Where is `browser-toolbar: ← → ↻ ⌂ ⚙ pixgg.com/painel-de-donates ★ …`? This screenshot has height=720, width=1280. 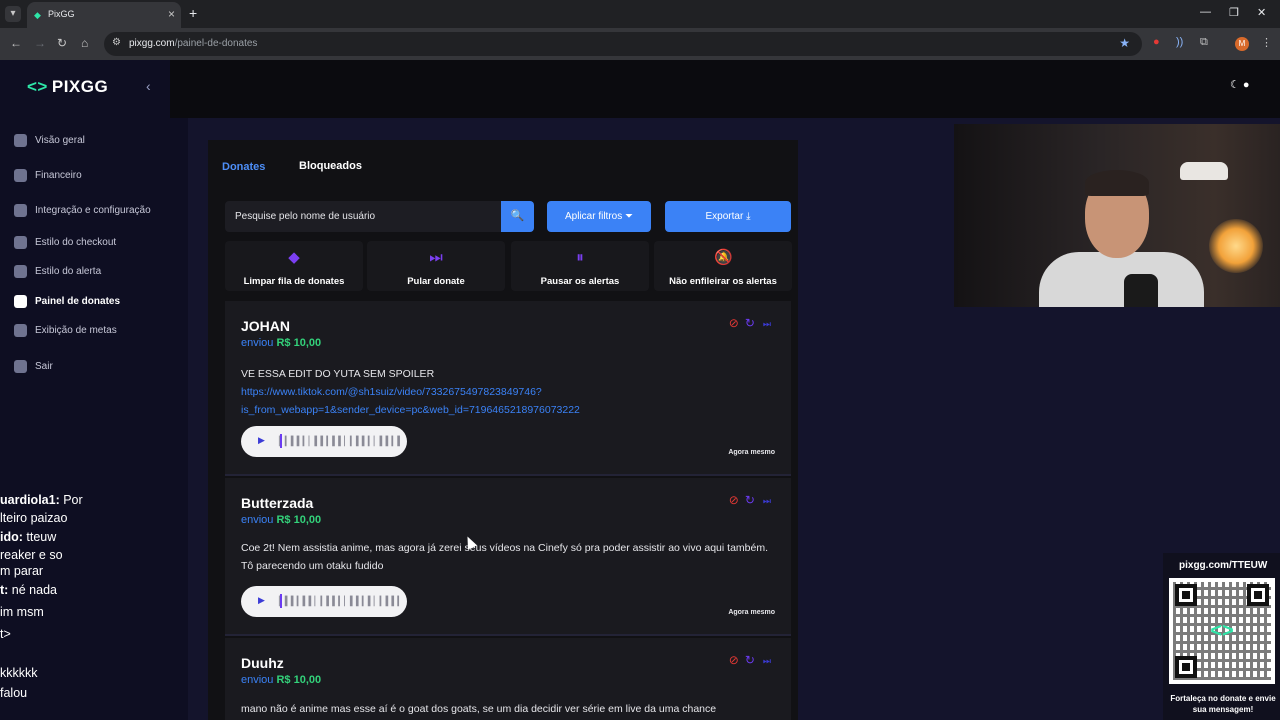
browser-toolbar: ← → ↻ ⌂ ⚙ pixgg.com/painel-de-donates ★ … is located at coordinates (640, 44).